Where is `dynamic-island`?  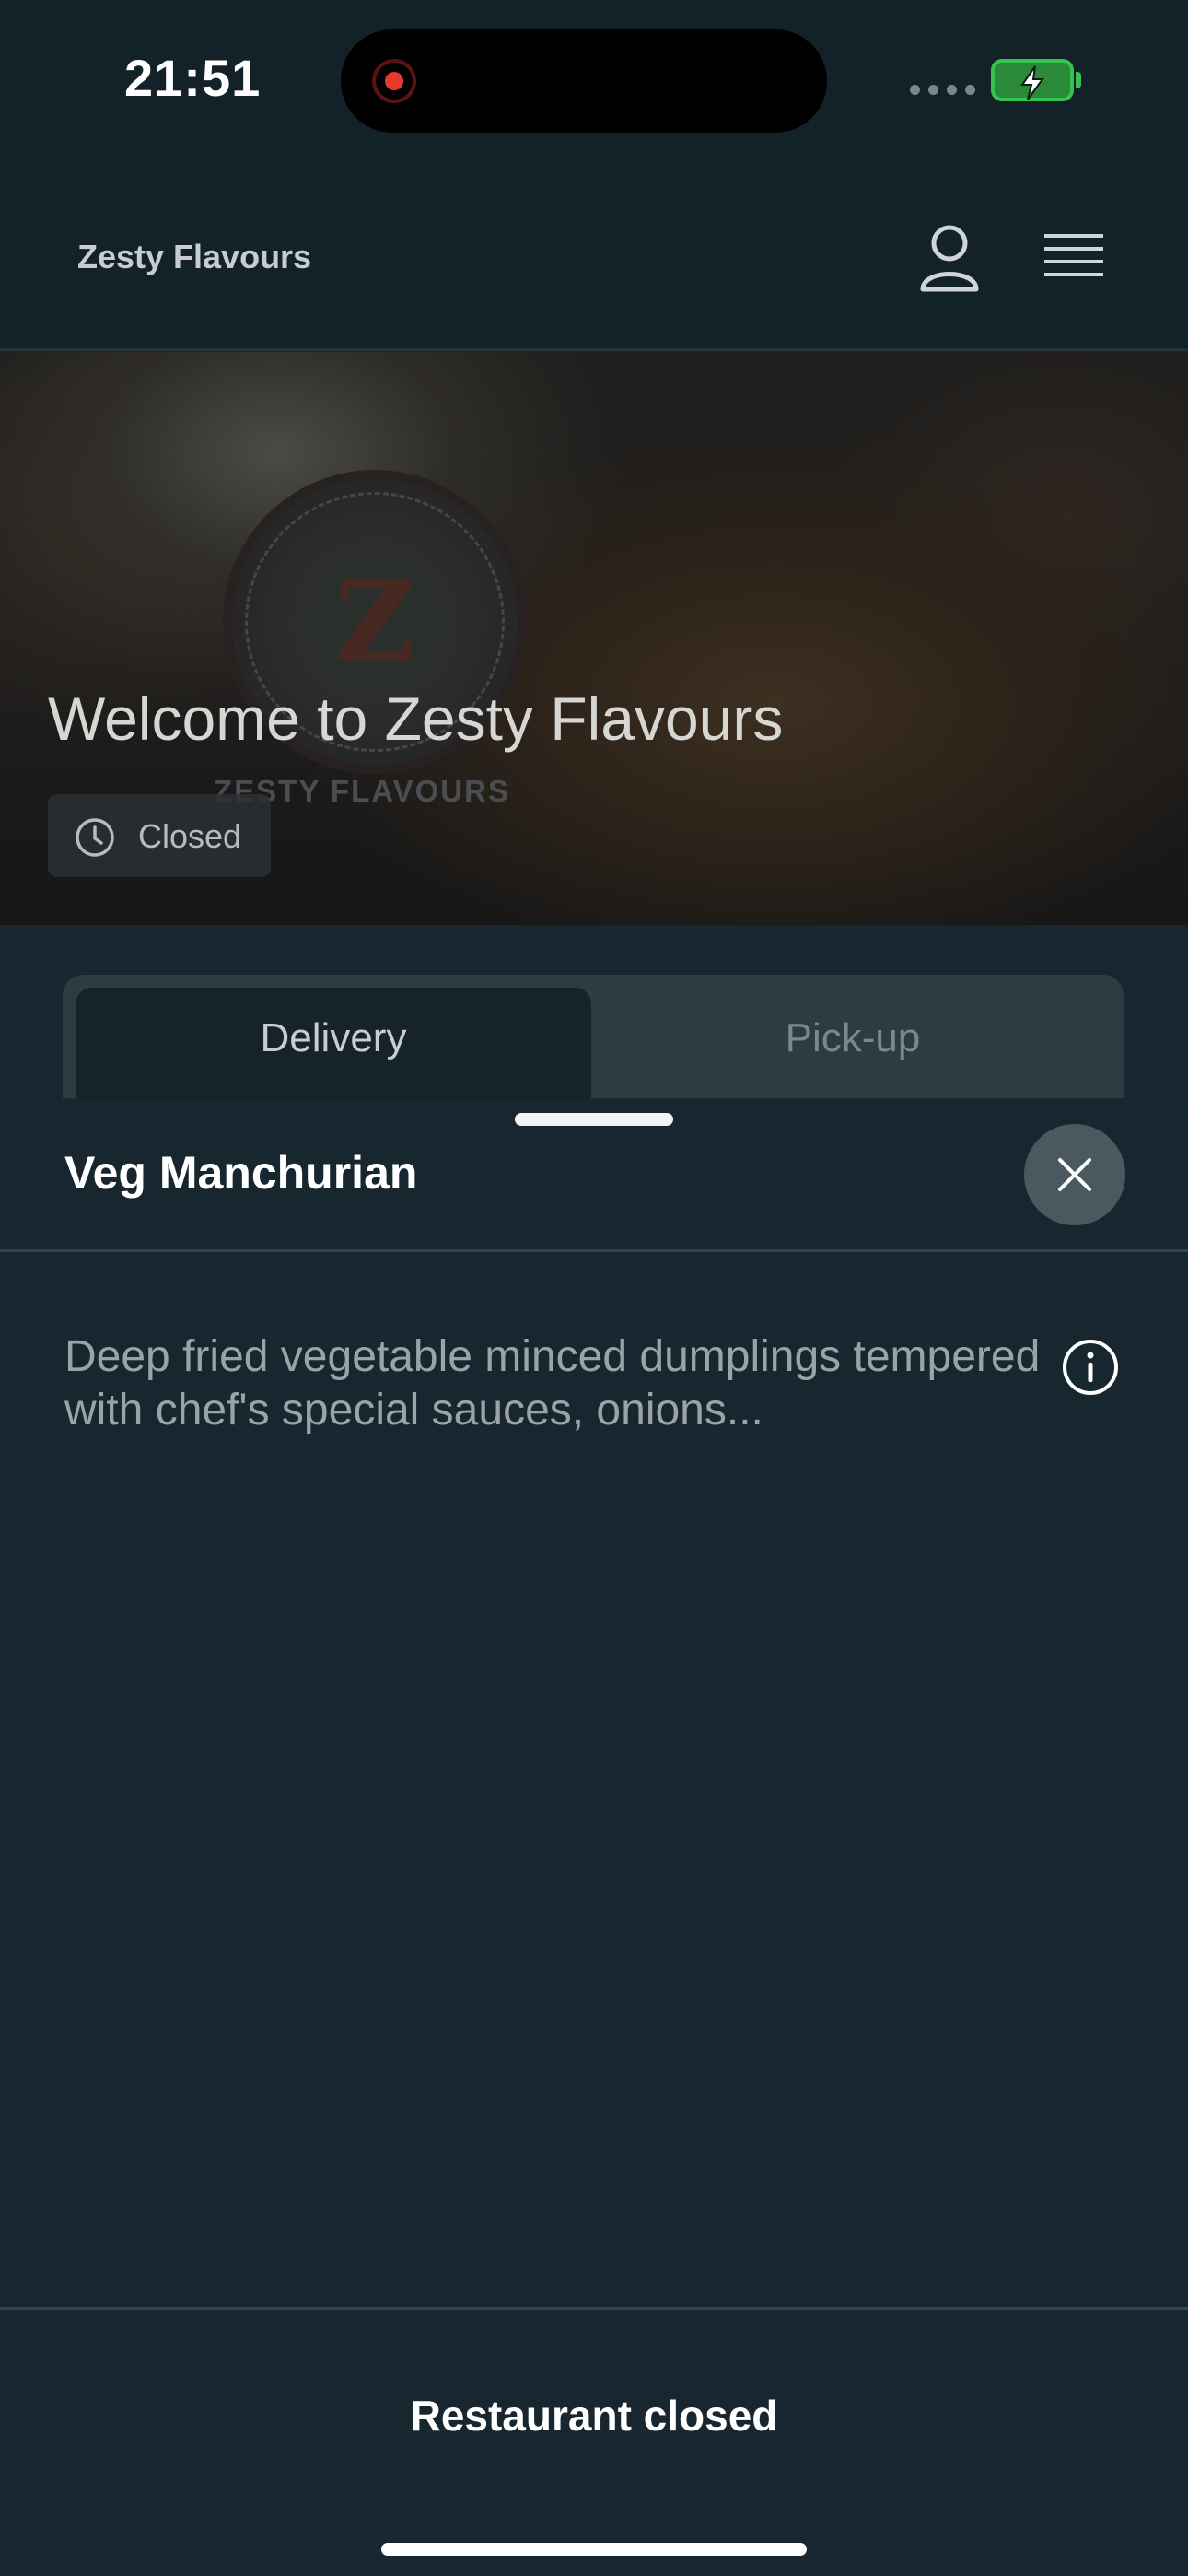
dynamic-island is located at coordinates (584, 81).